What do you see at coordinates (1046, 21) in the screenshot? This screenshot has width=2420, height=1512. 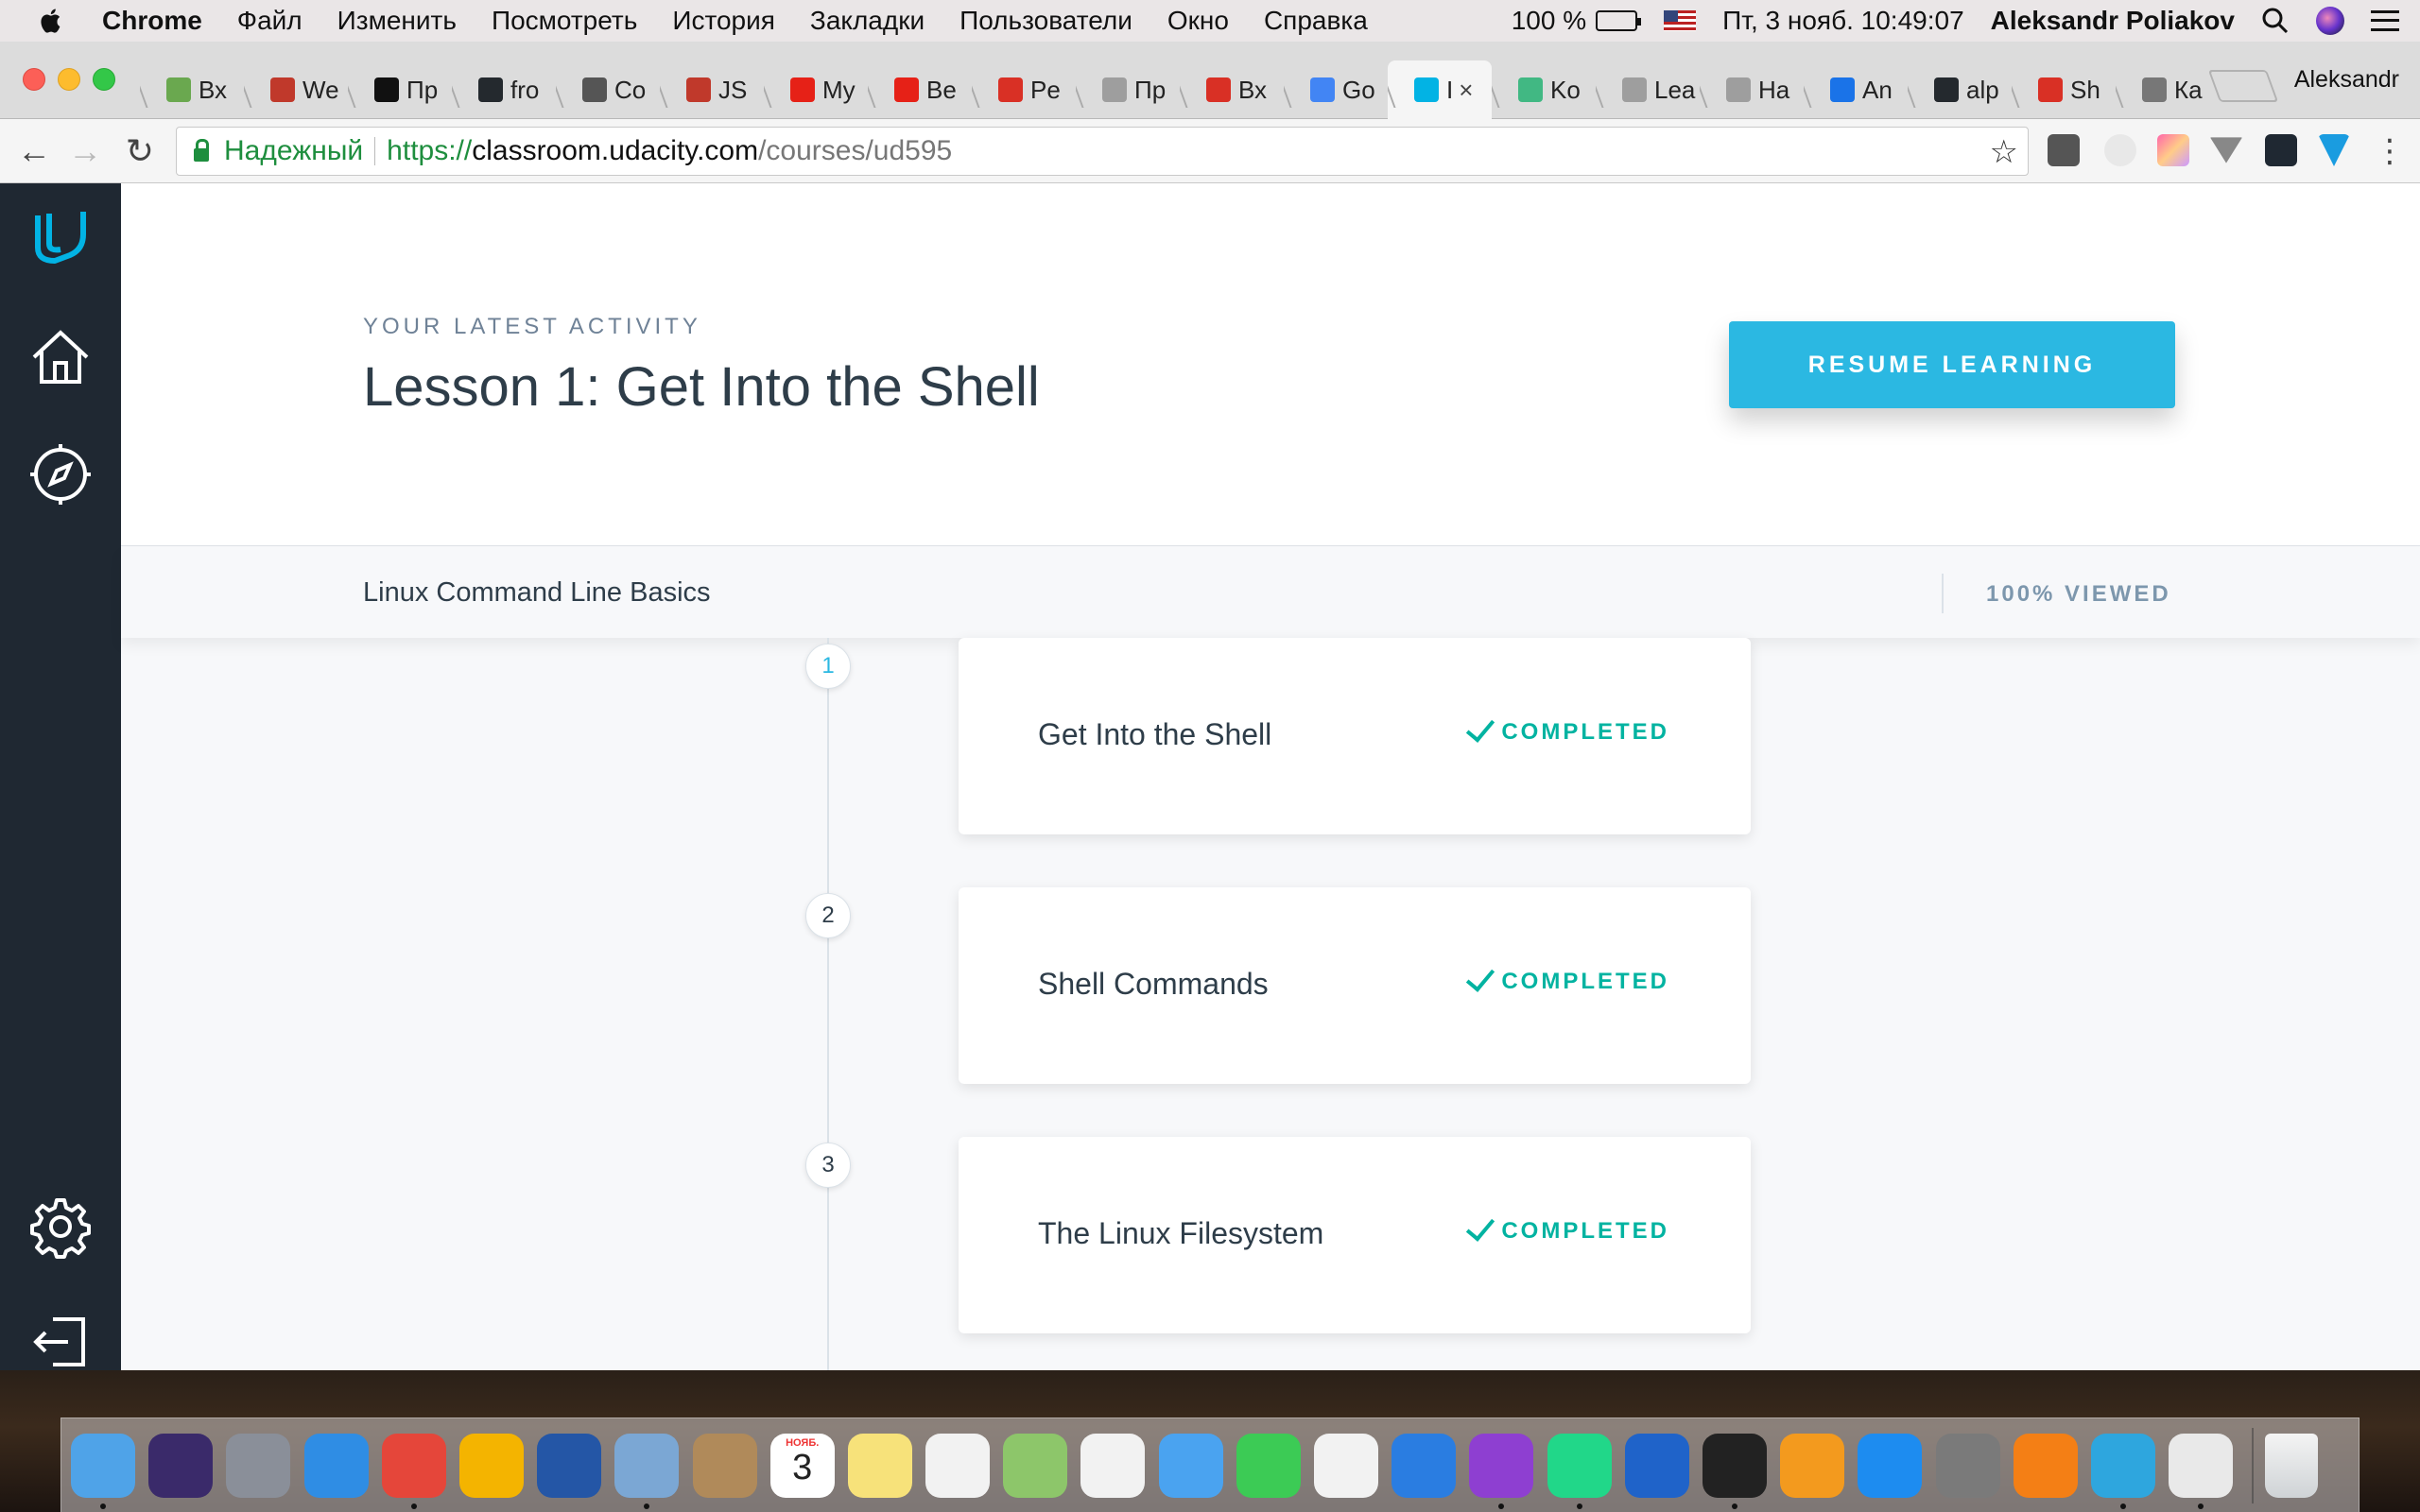 I see `menu-people: Пользователи` at bounding box center [1046, 21].